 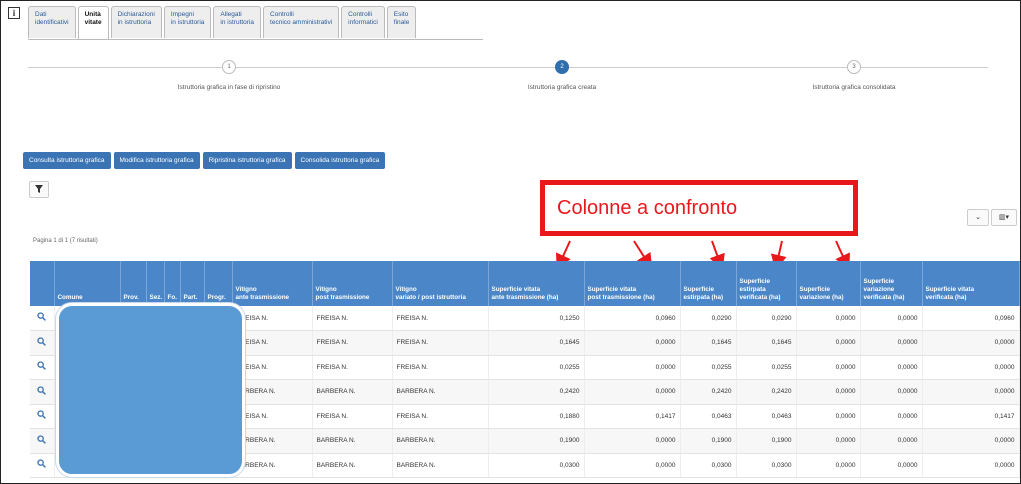 What do you see at coordinates (971, 283) in the screenshot?
I see `column-header: Superficie vitata verificata (ha)` at bounding box center [971, 283].